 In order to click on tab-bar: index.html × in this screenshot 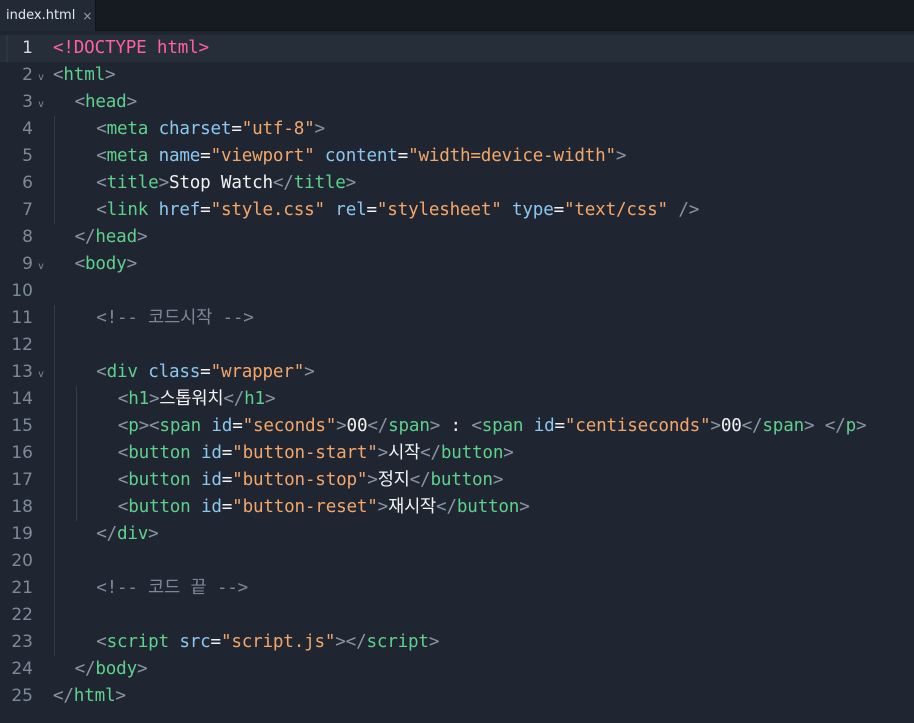, I will do `click(457, 15)`.